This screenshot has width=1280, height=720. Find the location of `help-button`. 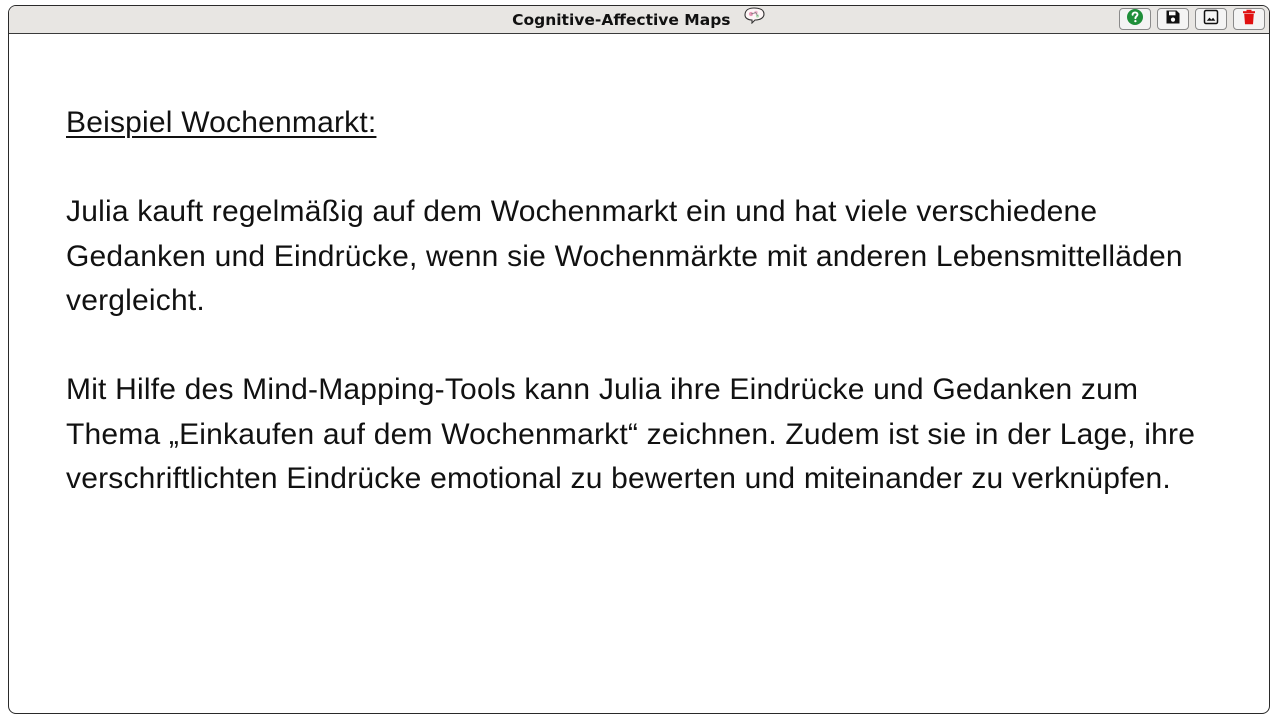

help-button is located at coordinates (1135, 19).